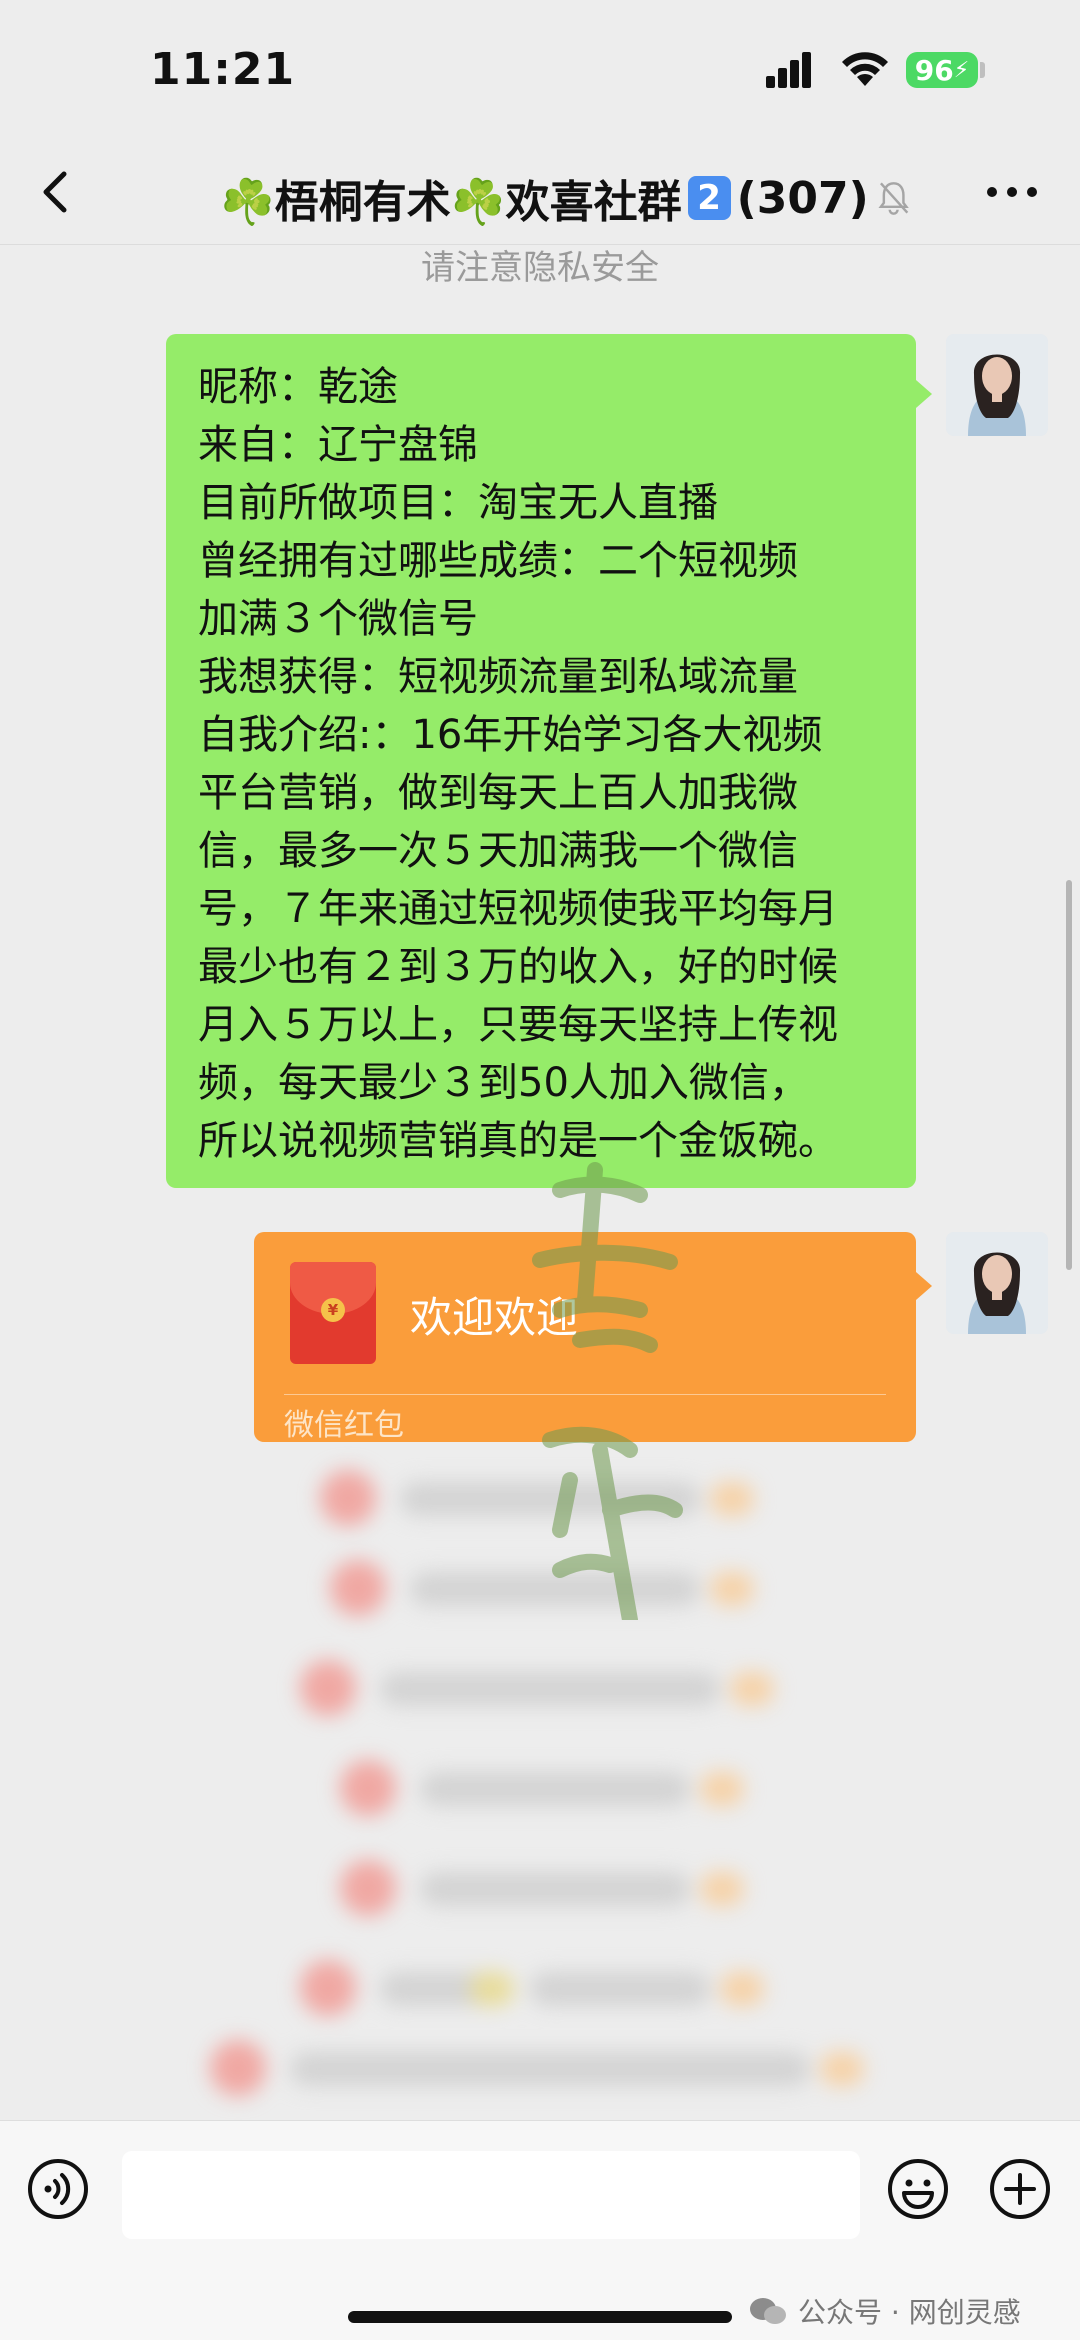  Describe the element at coordinates (498, 851) in the screenshot. I see `message-line: 信，最多一次５天加满我一个微信` at that location.